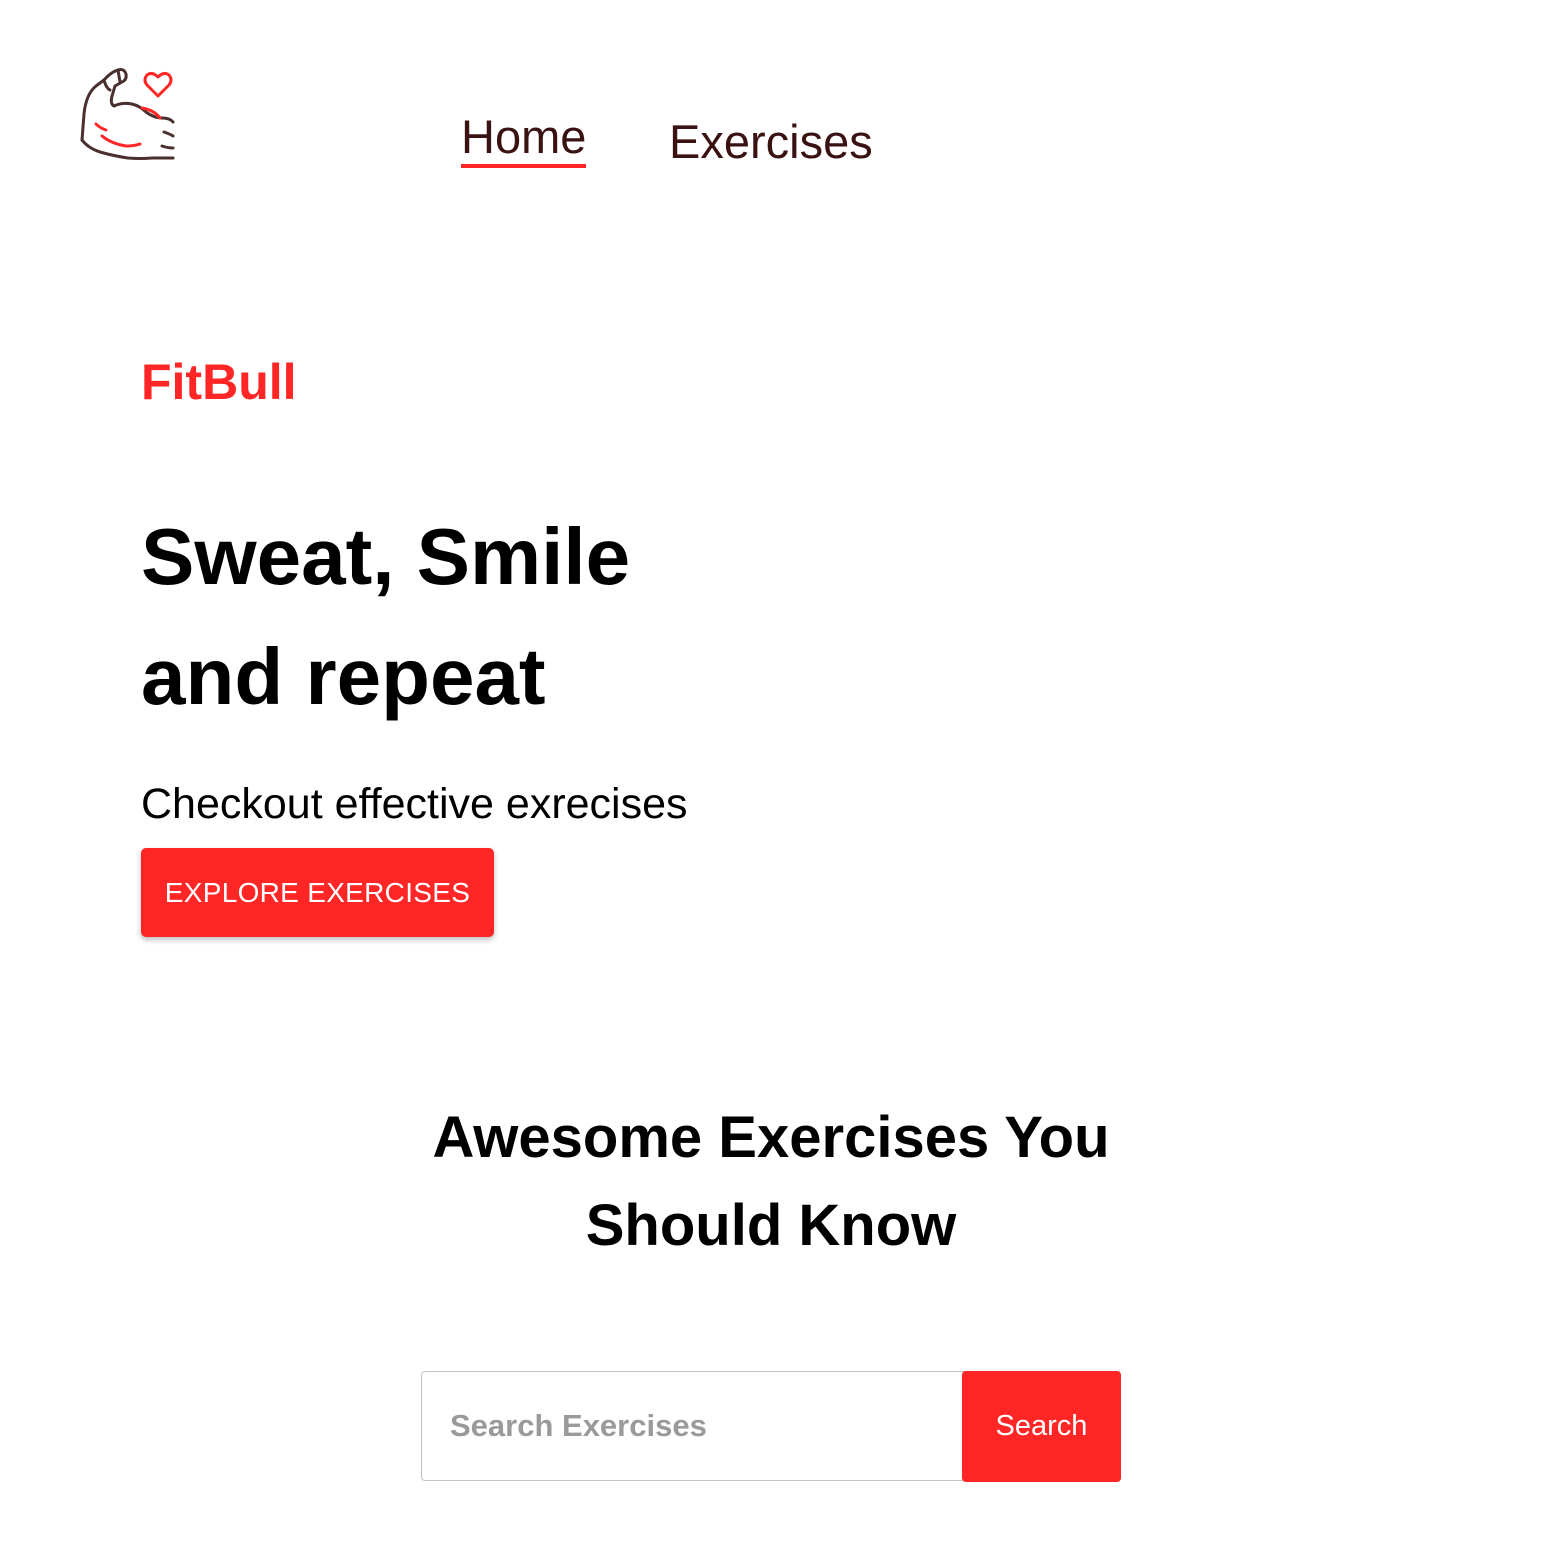 Image resolution: width=1542 pixels, height=1542 pixels. I want to click on logo-link, so click(127, 112).